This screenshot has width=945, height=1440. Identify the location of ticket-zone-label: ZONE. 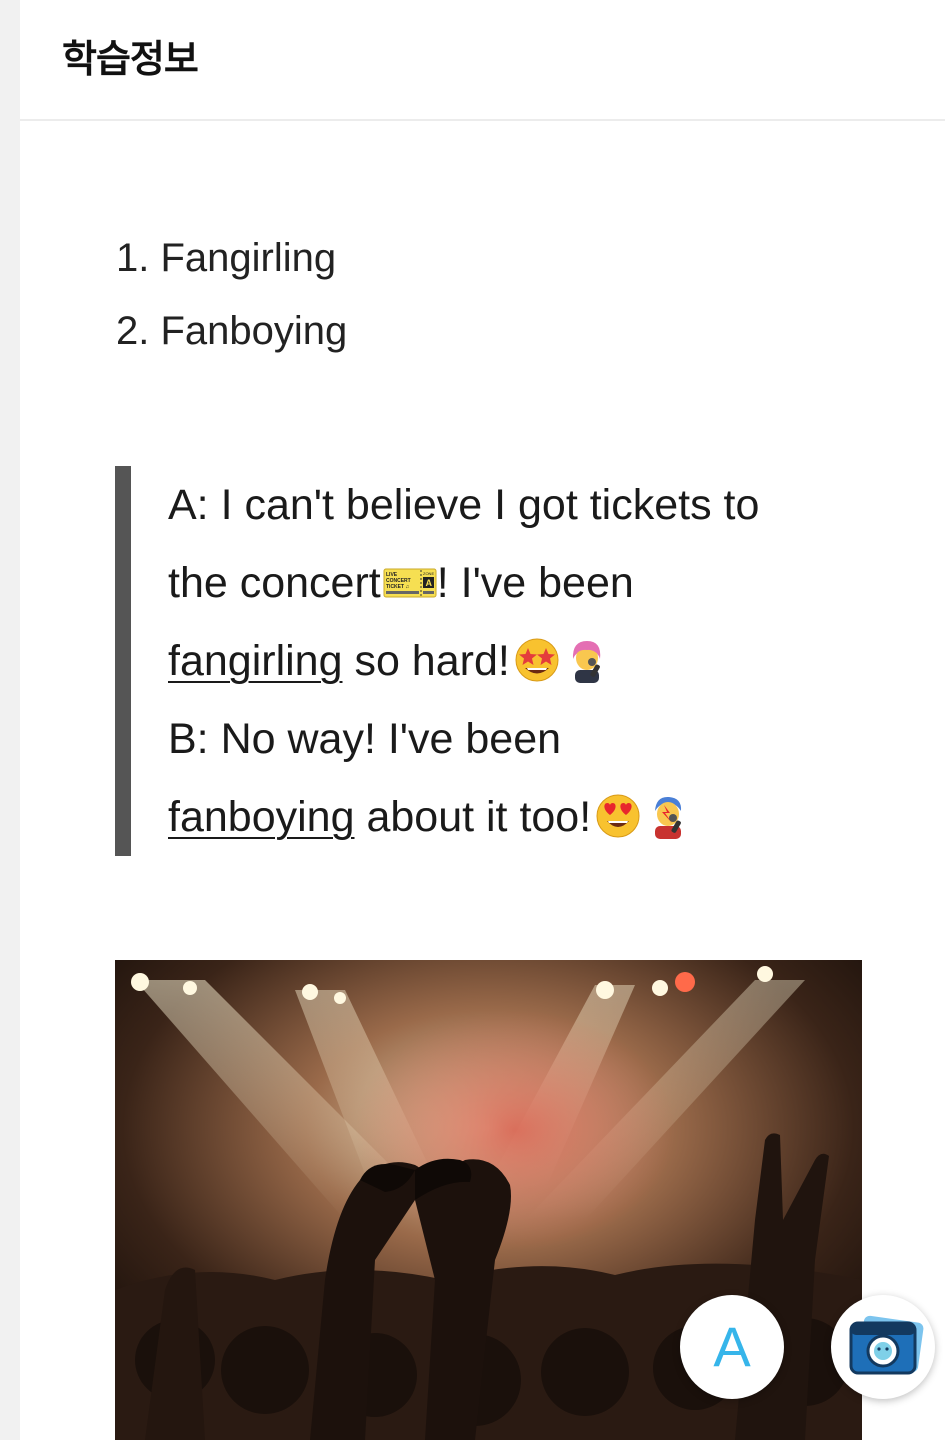
(428, 573).